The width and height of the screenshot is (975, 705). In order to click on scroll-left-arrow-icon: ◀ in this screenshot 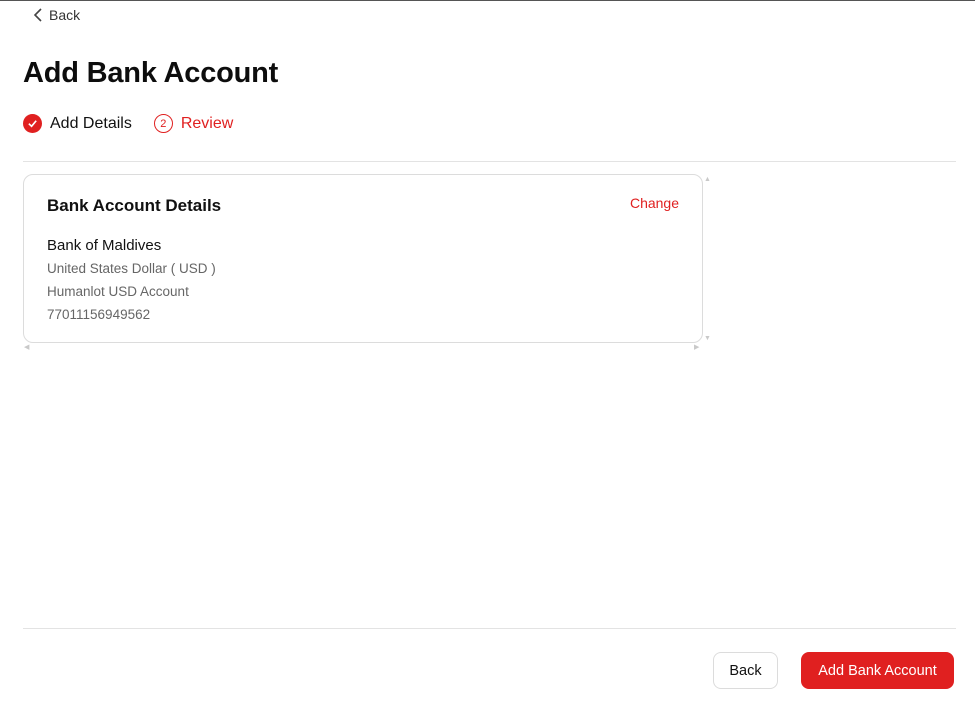, I will do `click(26, 347)`.